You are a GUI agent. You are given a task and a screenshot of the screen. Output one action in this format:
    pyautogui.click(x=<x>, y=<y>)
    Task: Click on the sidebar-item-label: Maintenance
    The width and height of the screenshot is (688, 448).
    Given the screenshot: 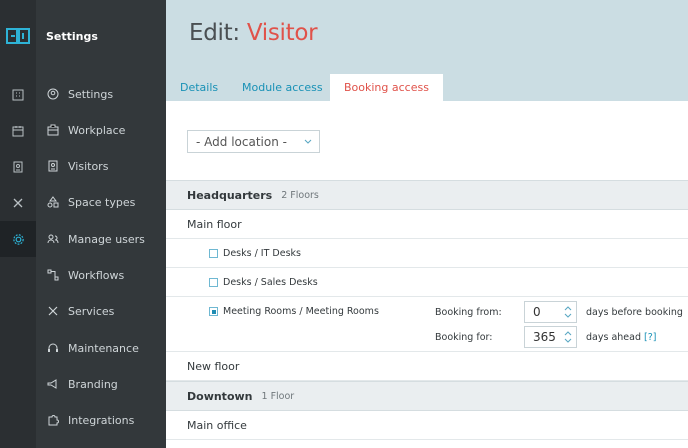 What is the action you would take?
    pyautogui.click(x=103, y=348)
    